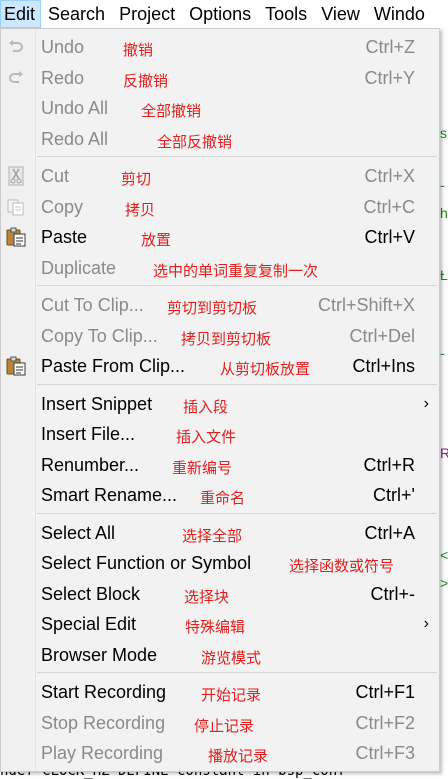  Describe the element at coordinates (389, 206) in the screenshot. I see `menu-item-shortcut: Ctrl+C` at that location.